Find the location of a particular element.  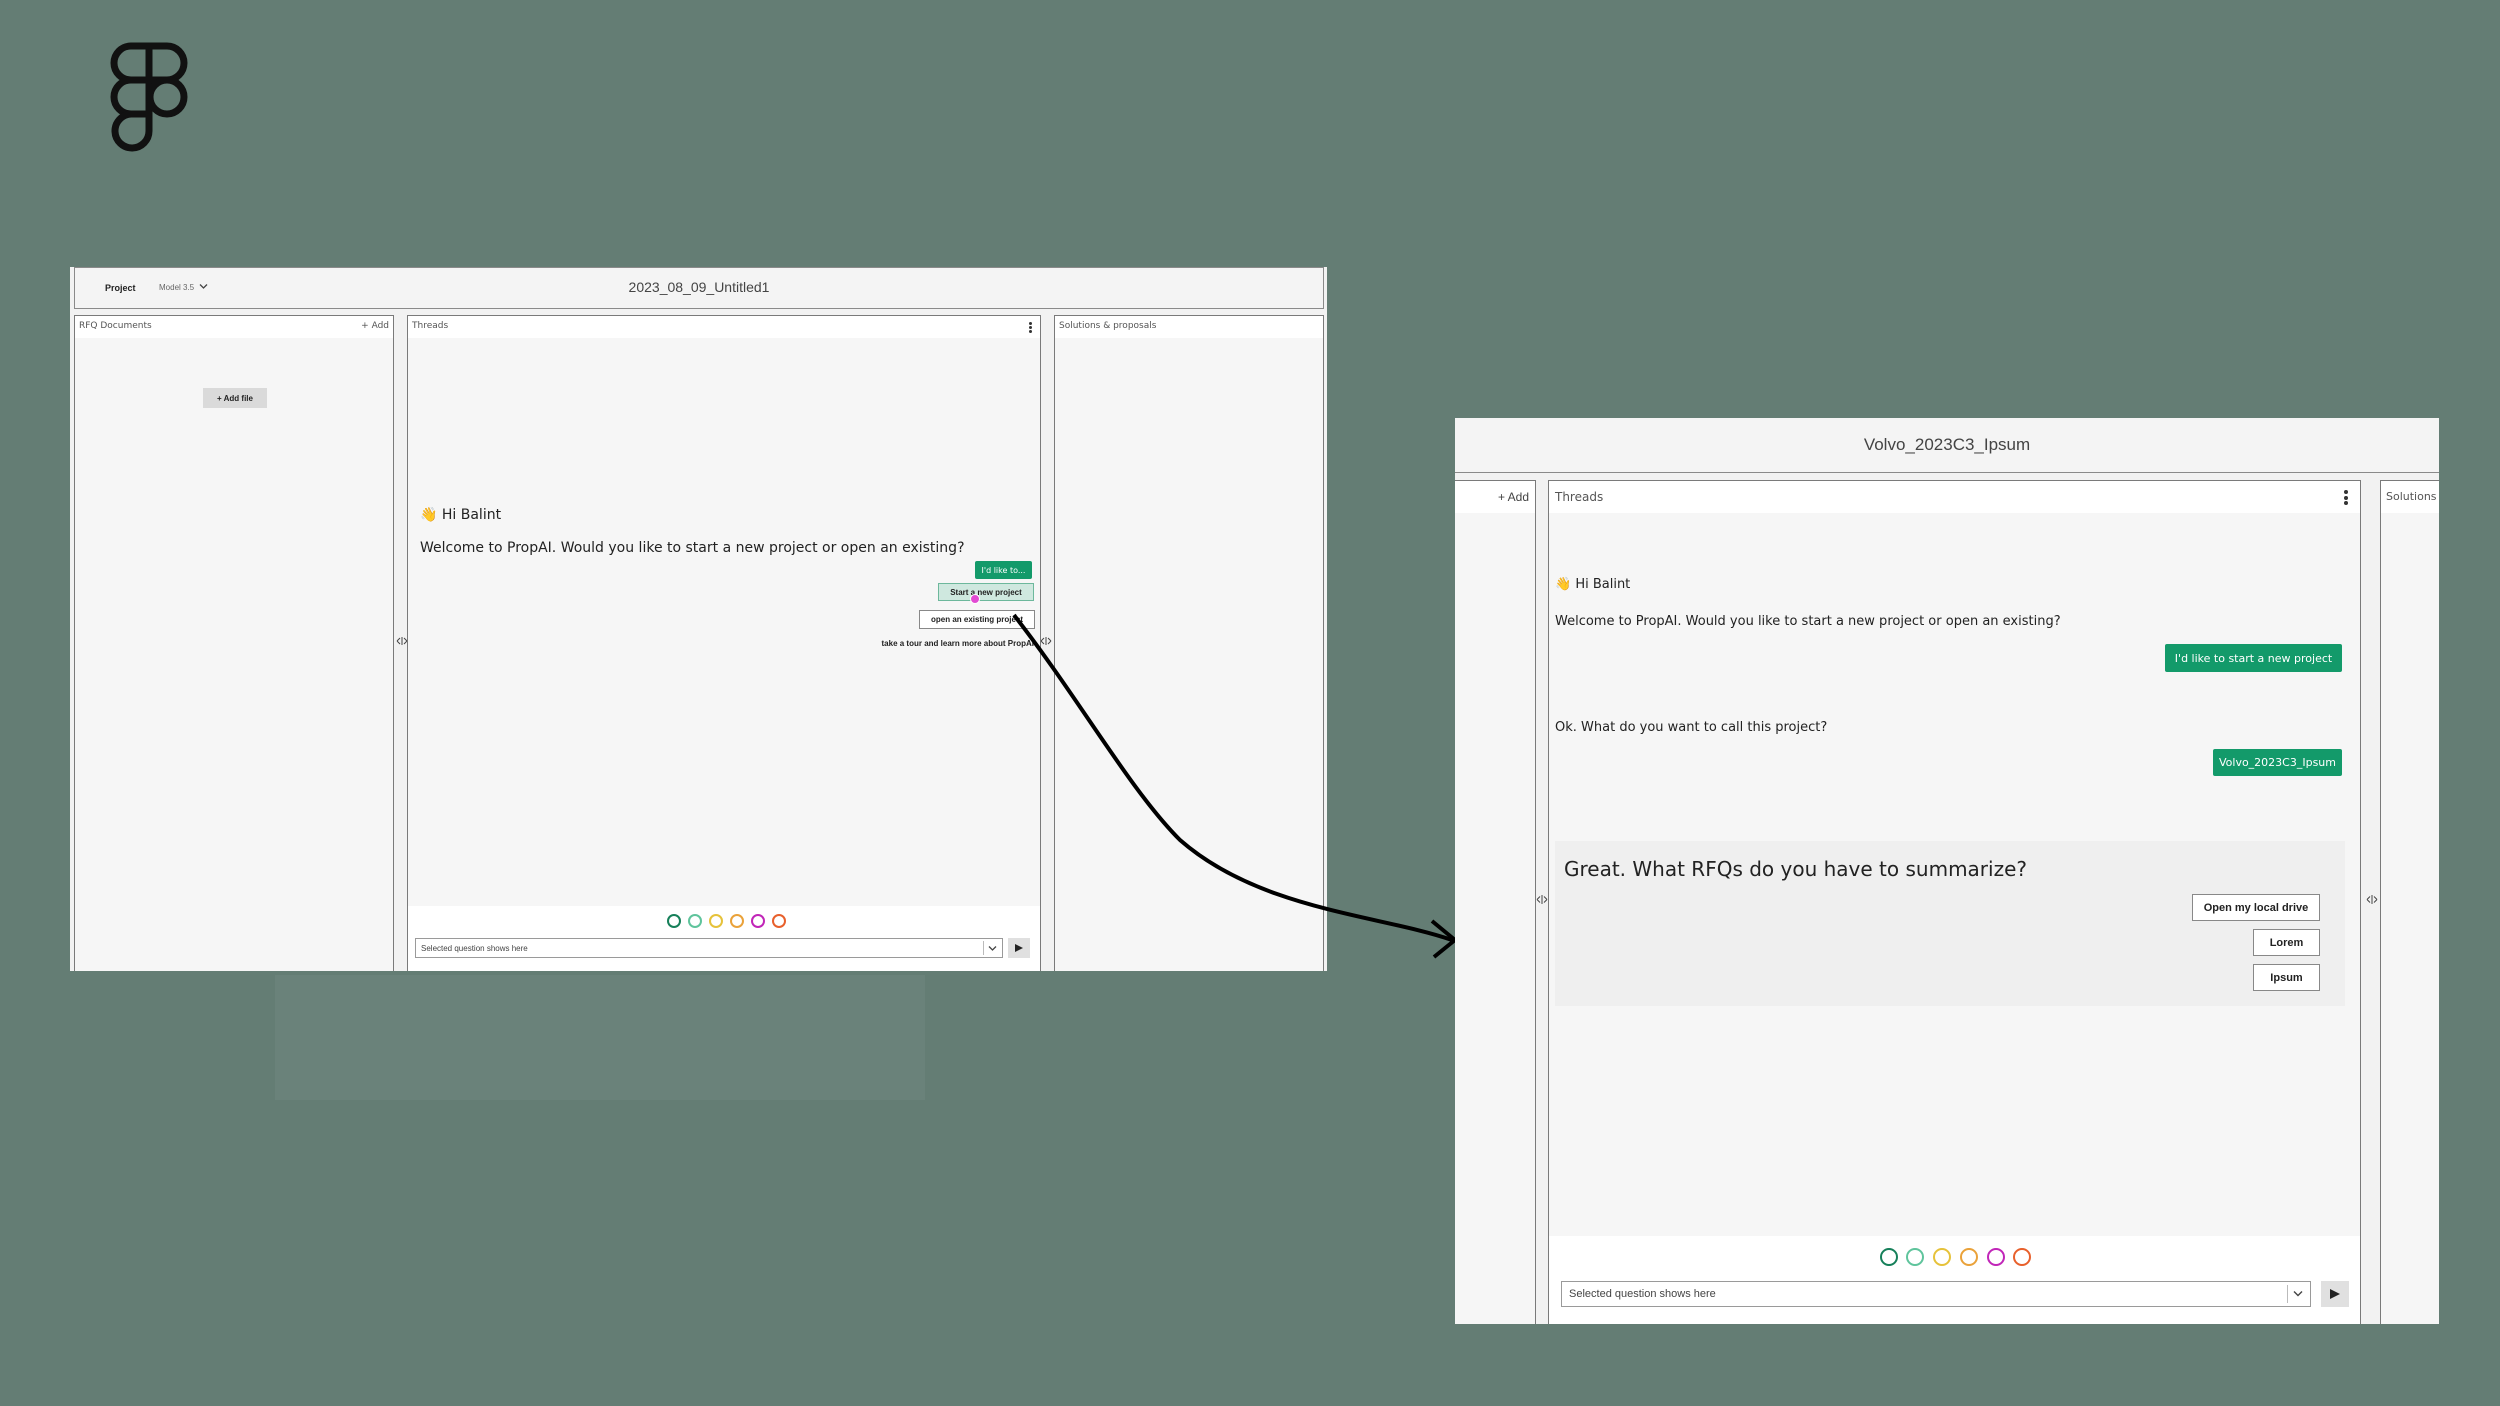

panel-title: Solutions is located at coordinates (2411, 496).